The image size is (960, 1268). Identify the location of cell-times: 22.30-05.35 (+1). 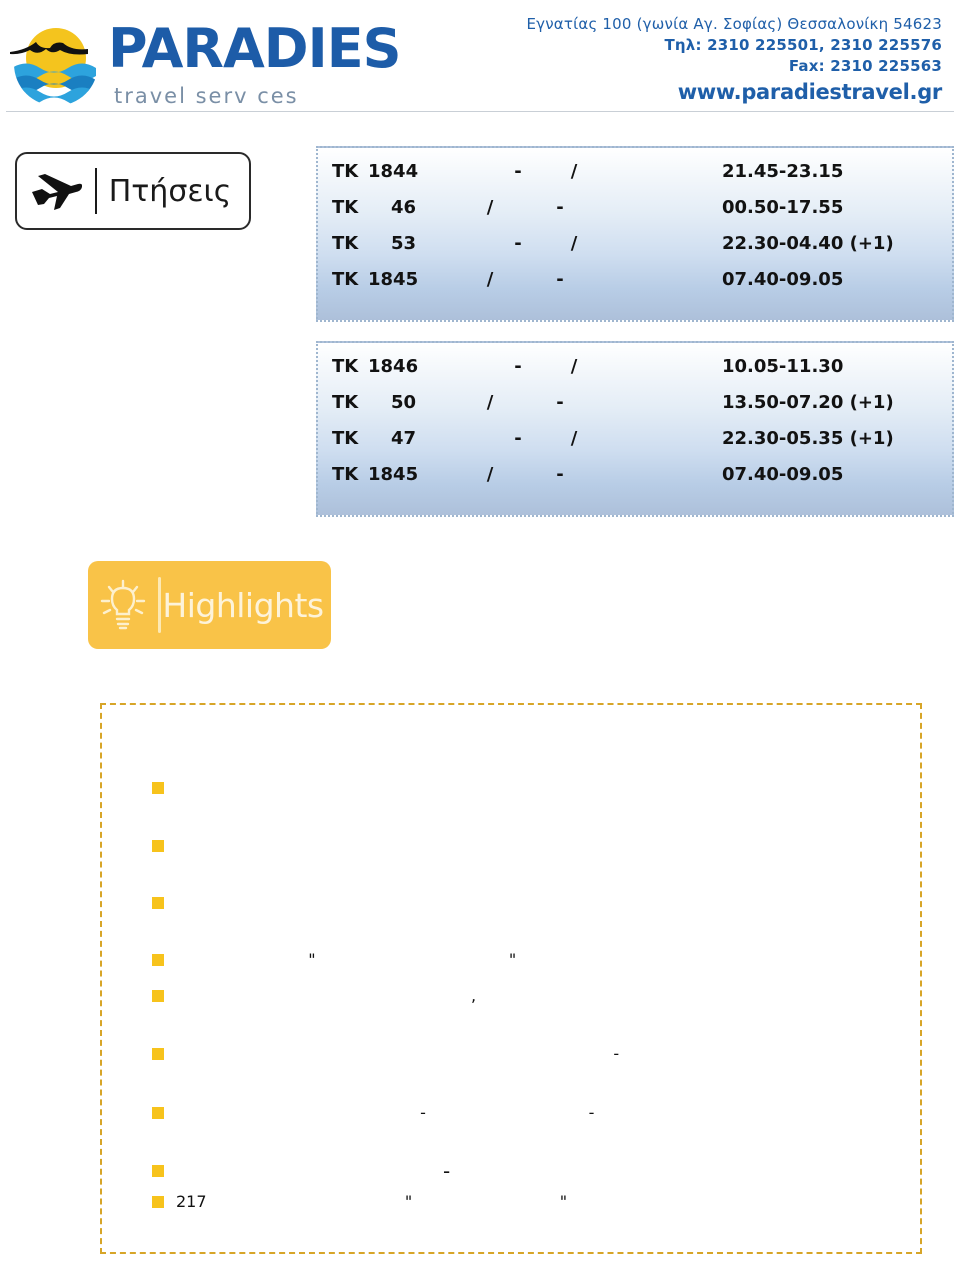
(808, 438).